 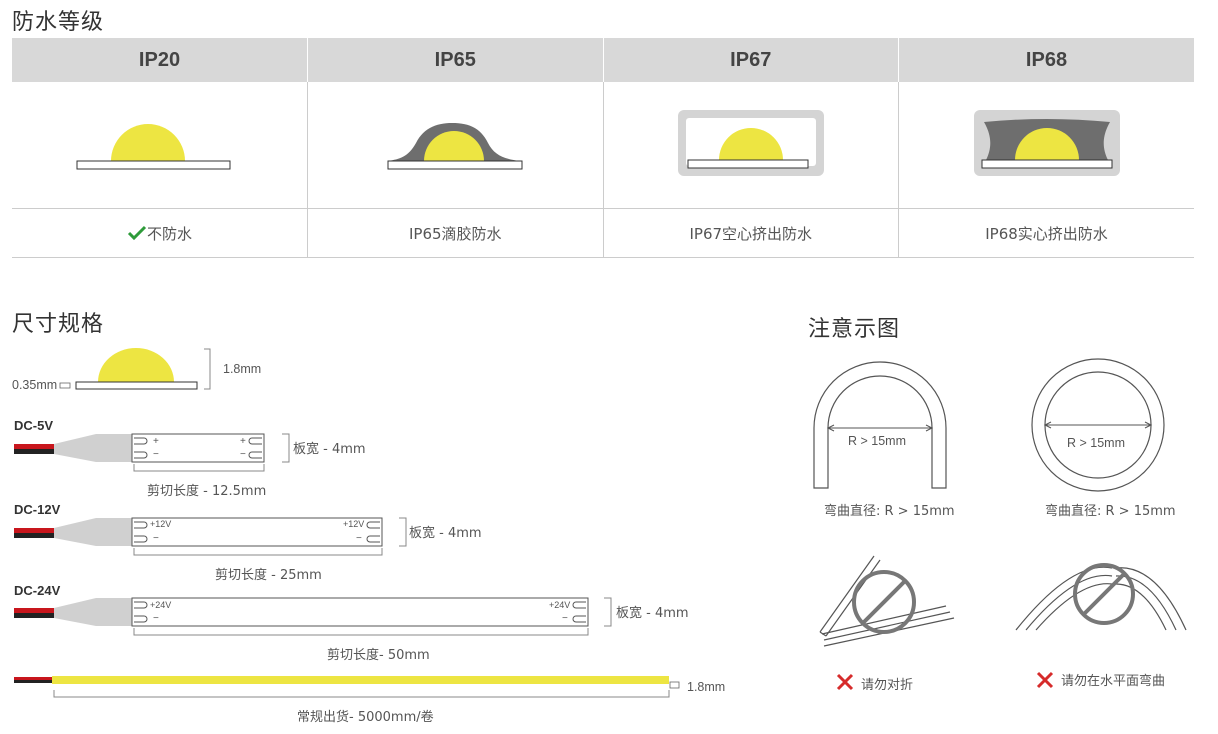 What do you see at coordinates (751, 233) in the screenshot?
I see `ip67-label: IP67空心挤出防水` at bounding box center [751, 233].